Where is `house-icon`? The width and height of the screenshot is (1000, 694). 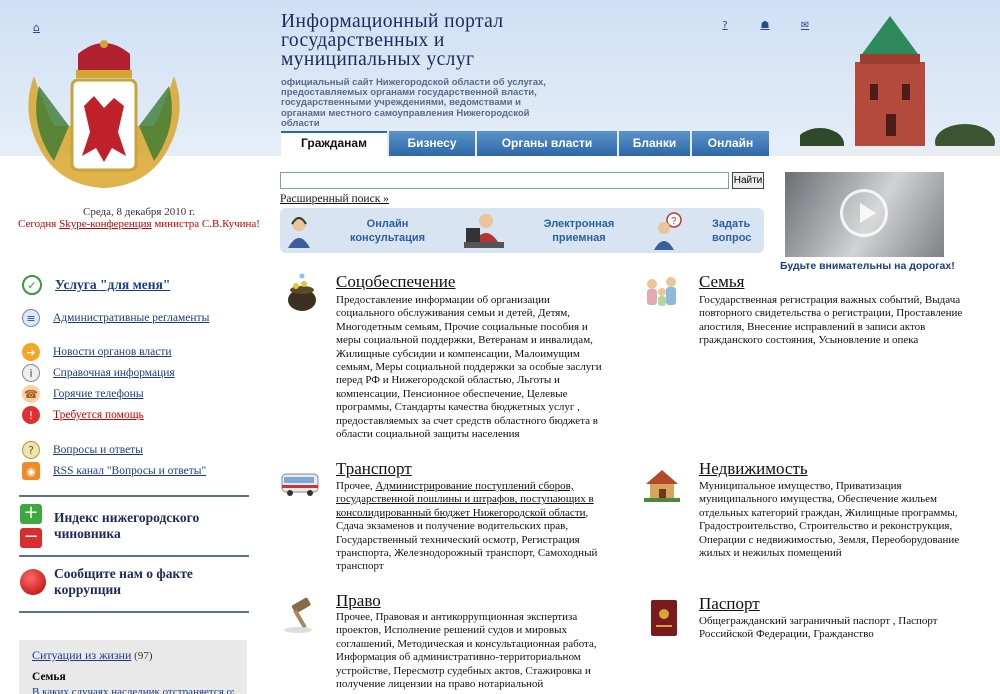
house-icon is located at coordinates (662, 486).